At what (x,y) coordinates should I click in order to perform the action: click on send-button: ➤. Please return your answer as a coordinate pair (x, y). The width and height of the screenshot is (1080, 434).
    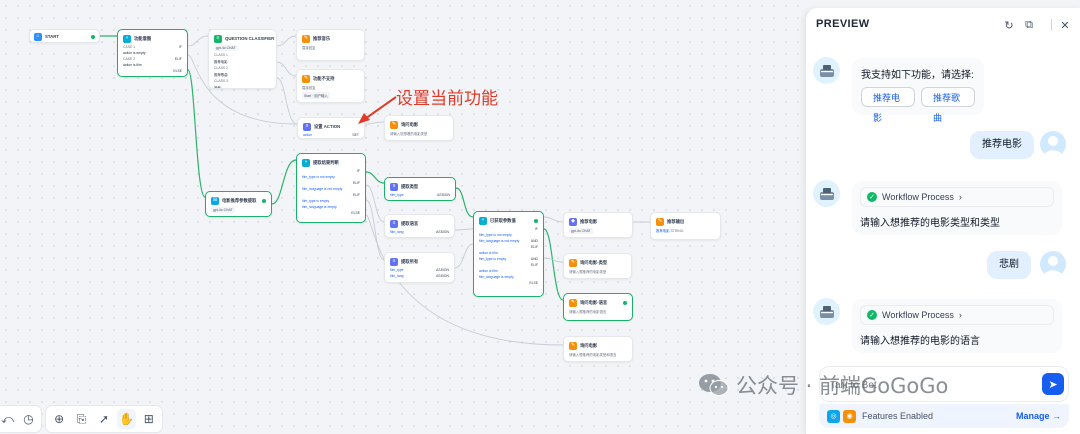
    Looking at the image, I should click on (1053, 384).